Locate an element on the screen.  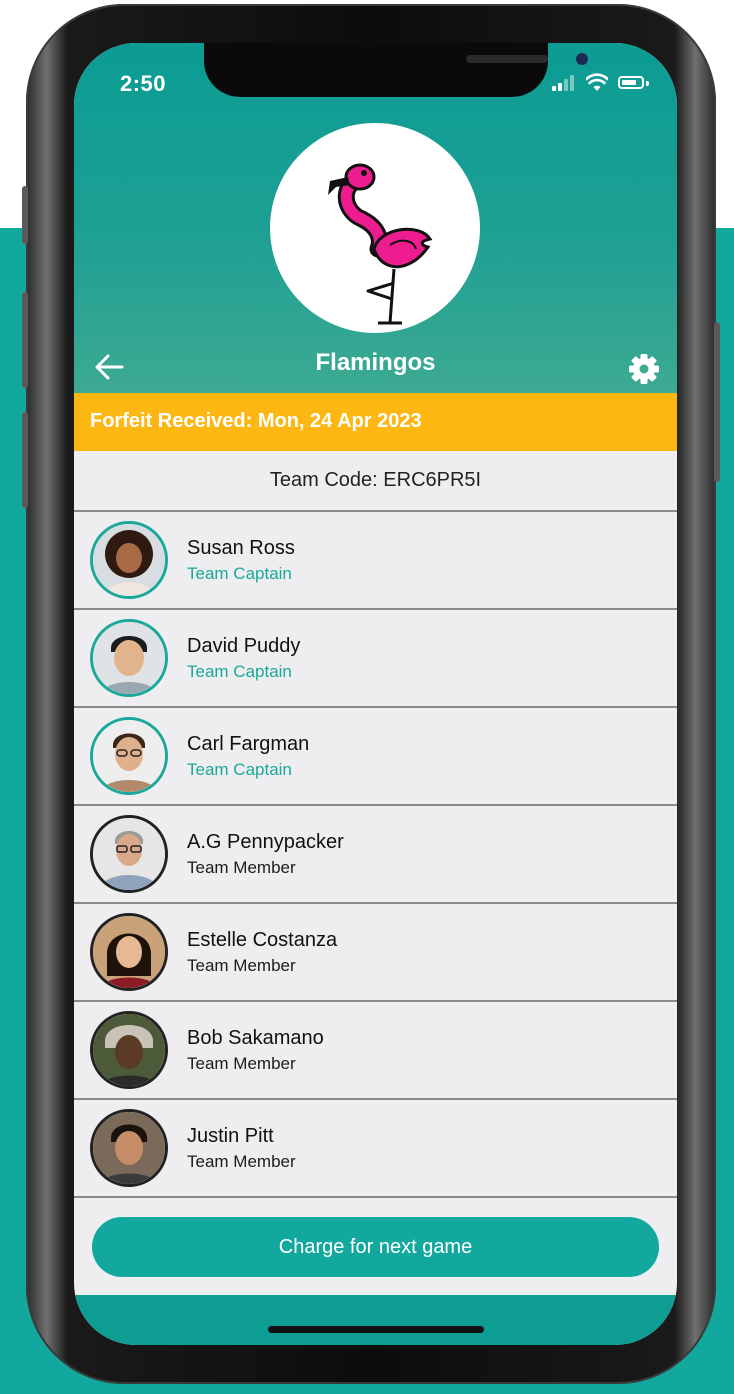
member-name: David Puddy is located at coordinates (244, 646).